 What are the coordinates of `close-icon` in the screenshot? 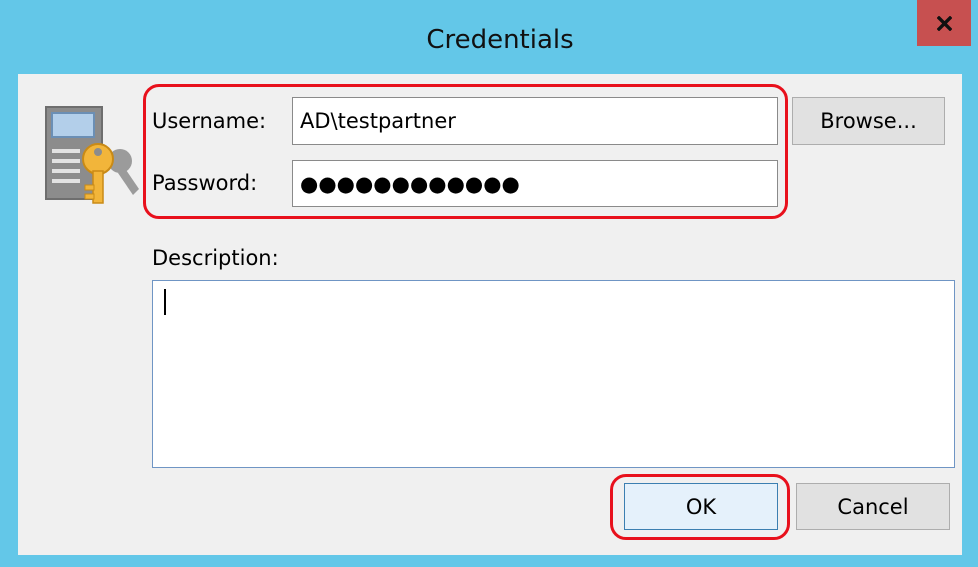 It's located at (944, 23).